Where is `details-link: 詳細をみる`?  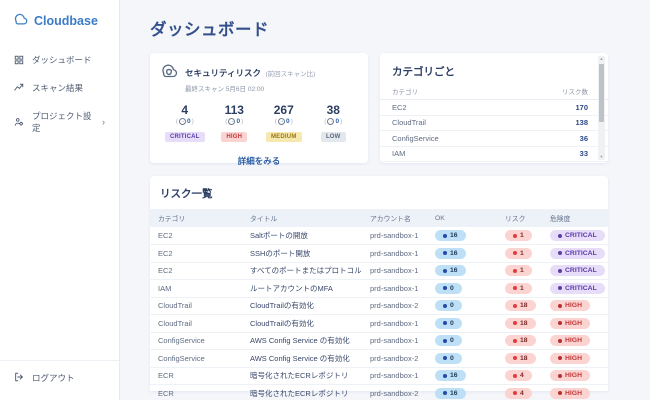
details-link: 詳細をみる is located at coordinates (259, 160).